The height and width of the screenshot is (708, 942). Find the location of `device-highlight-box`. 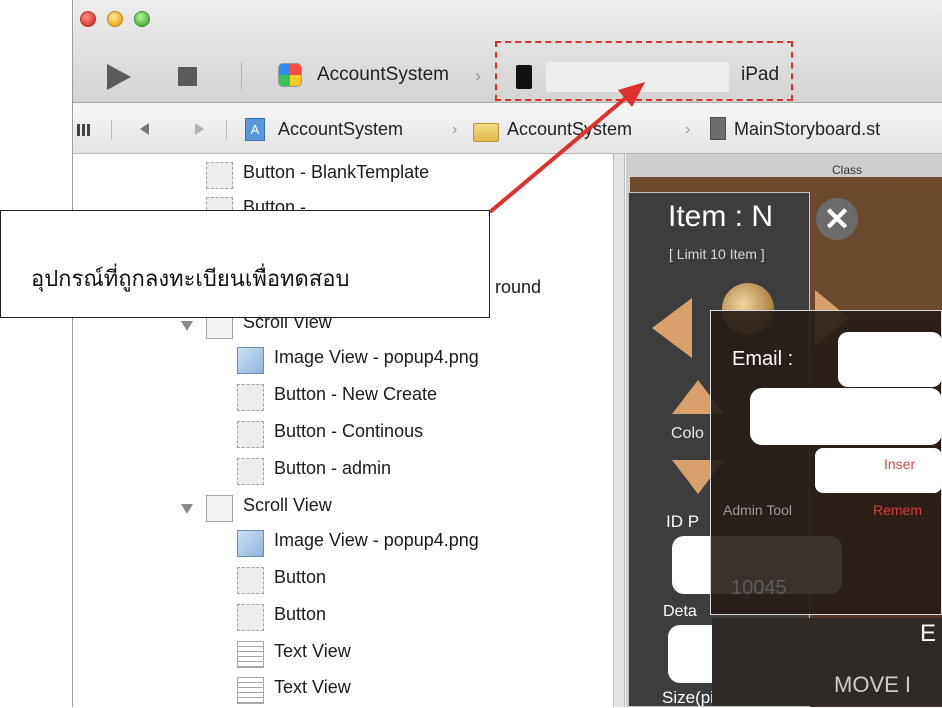

device-highlight-box is located at coordinates (644, 71).